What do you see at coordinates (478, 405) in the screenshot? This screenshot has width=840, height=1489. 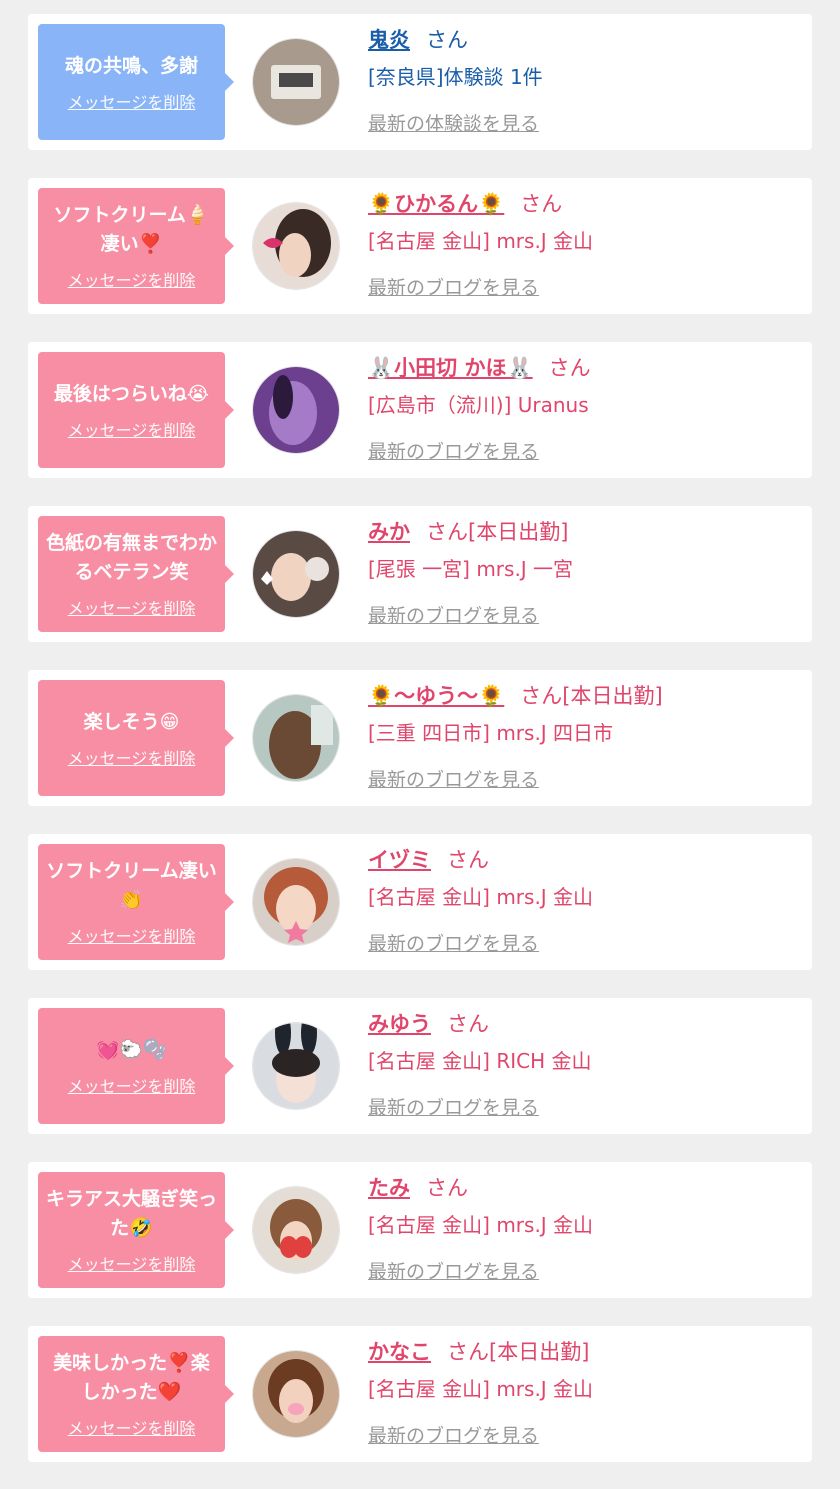 I see `shop-info: [広島市（流川)] Uranus` at bounding box center [478, 405].